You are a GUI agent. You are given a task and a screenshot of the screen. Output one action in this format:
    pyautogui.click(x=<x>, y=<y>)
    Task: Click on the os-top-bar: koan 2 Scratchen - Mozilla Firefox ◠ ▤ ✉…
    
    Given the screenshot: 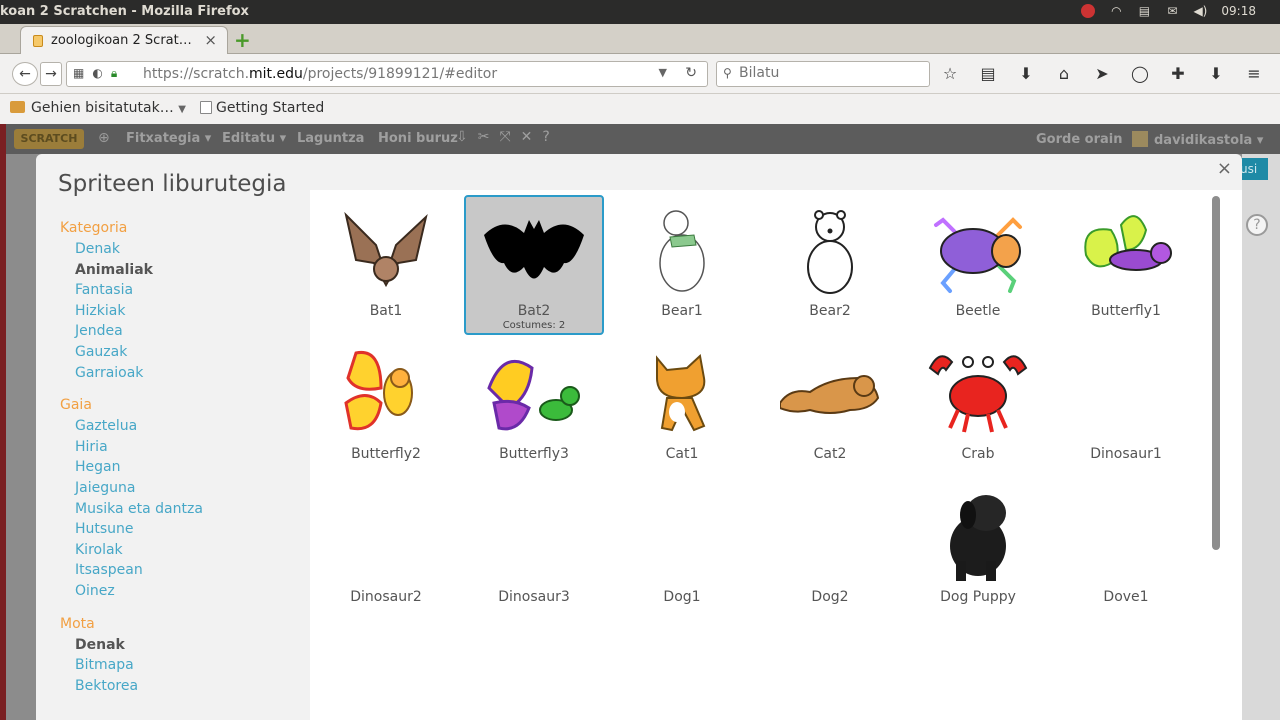 What is the action you would take?
    pyautogui.click(x=640, y=12)
    